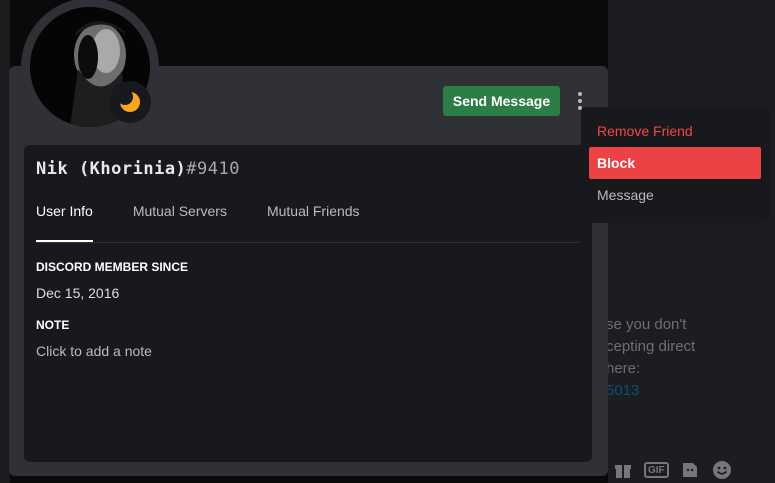 The width and height of the screenshot is (775, 483). What do you see at coordinates (623, 470) in the screenshot?
I see `gift-icon` at bounding box center [623, 470].